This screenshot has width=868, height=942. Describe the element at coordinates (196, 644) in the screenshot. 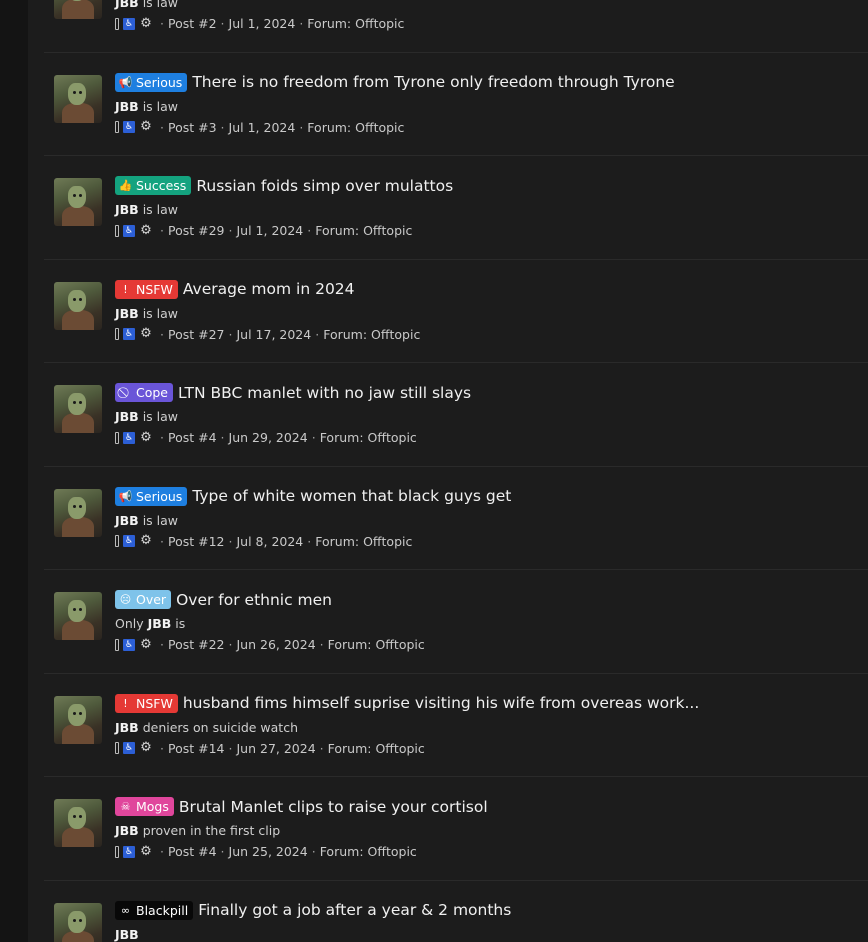

I see `post-number-link: Post #22` at that location.